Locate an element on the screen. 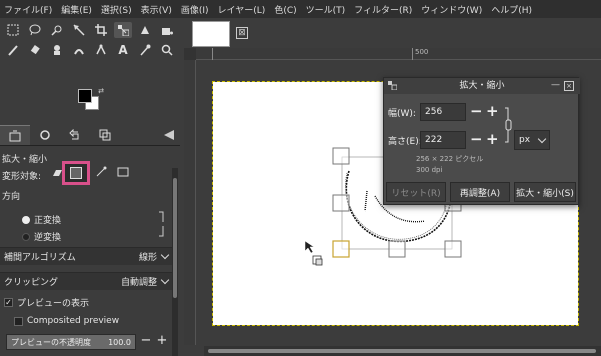 Image resolution: width=601 pixels, height=356 pixels. menu-colors: 色(C) is located at coordinates (285, 9).